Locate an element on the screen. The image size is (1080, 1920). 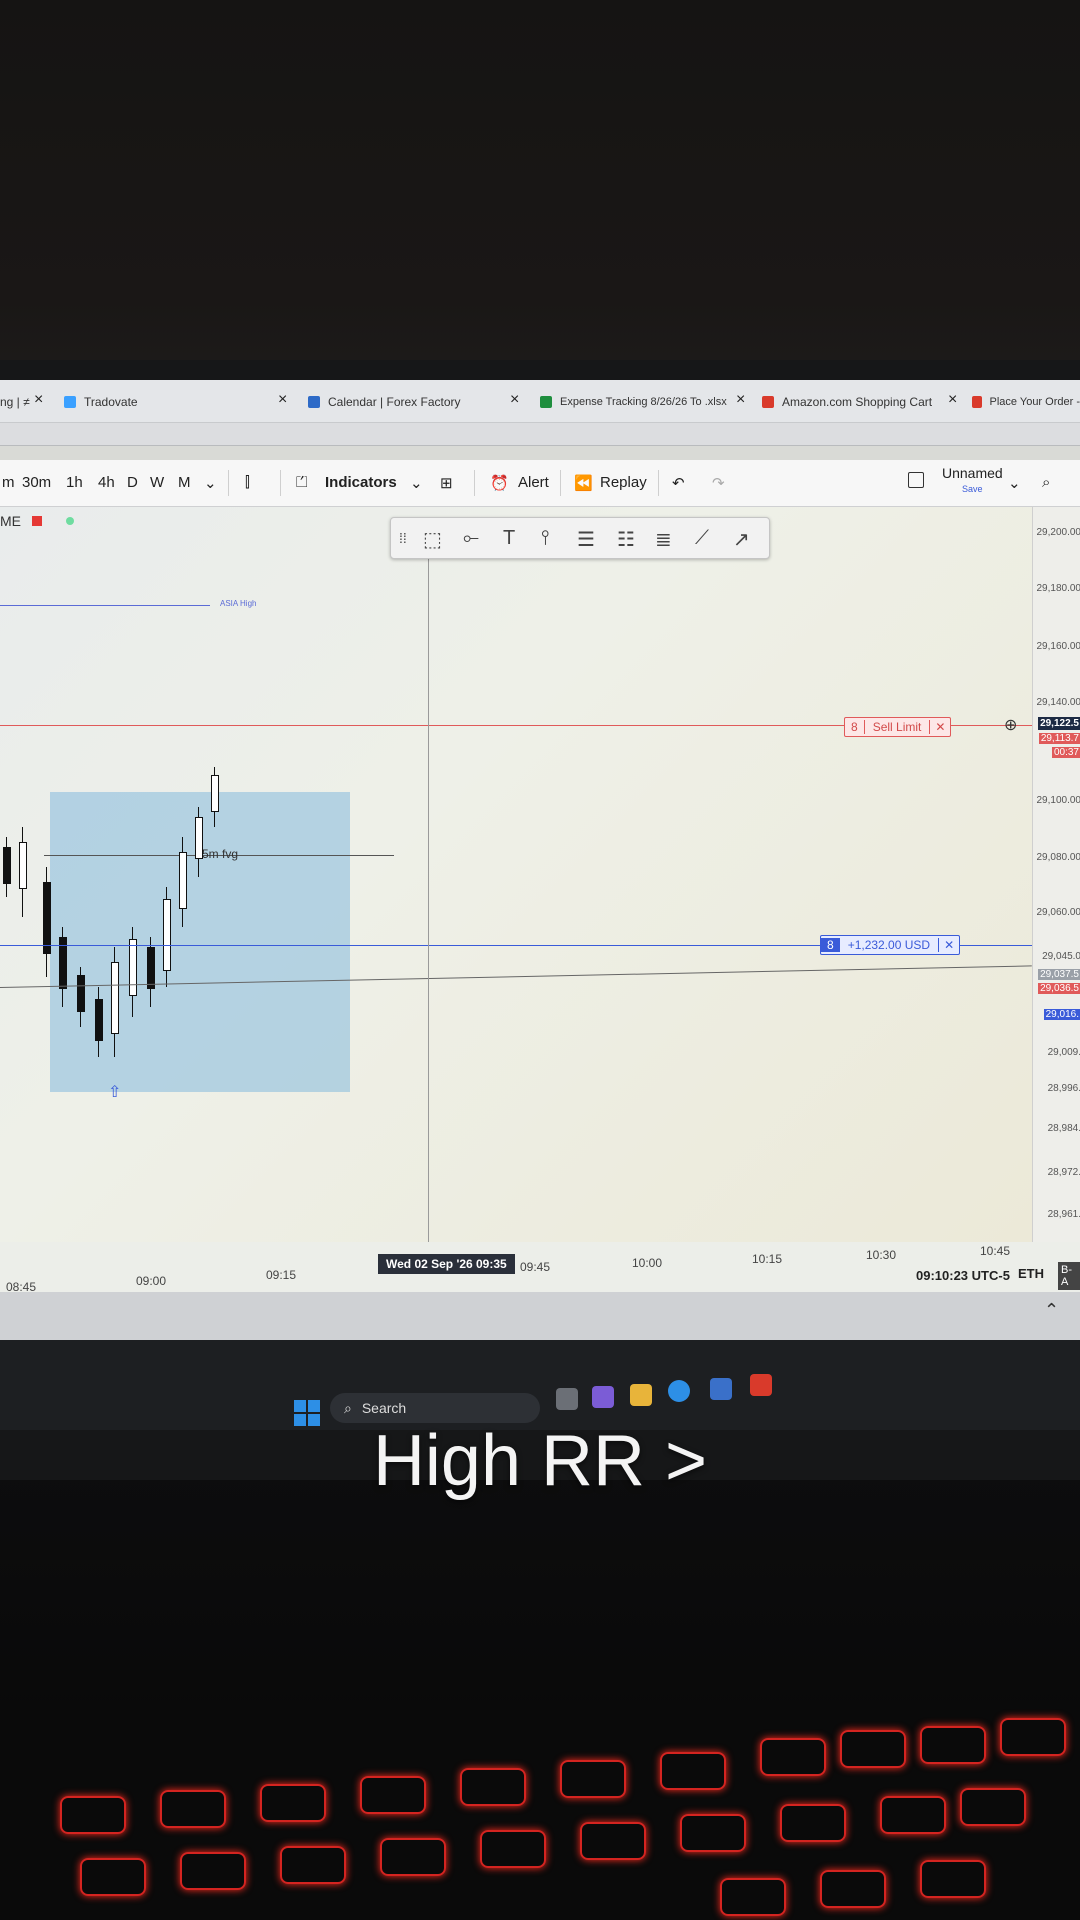
tradovate-icon is located at coordinates (70, 402).